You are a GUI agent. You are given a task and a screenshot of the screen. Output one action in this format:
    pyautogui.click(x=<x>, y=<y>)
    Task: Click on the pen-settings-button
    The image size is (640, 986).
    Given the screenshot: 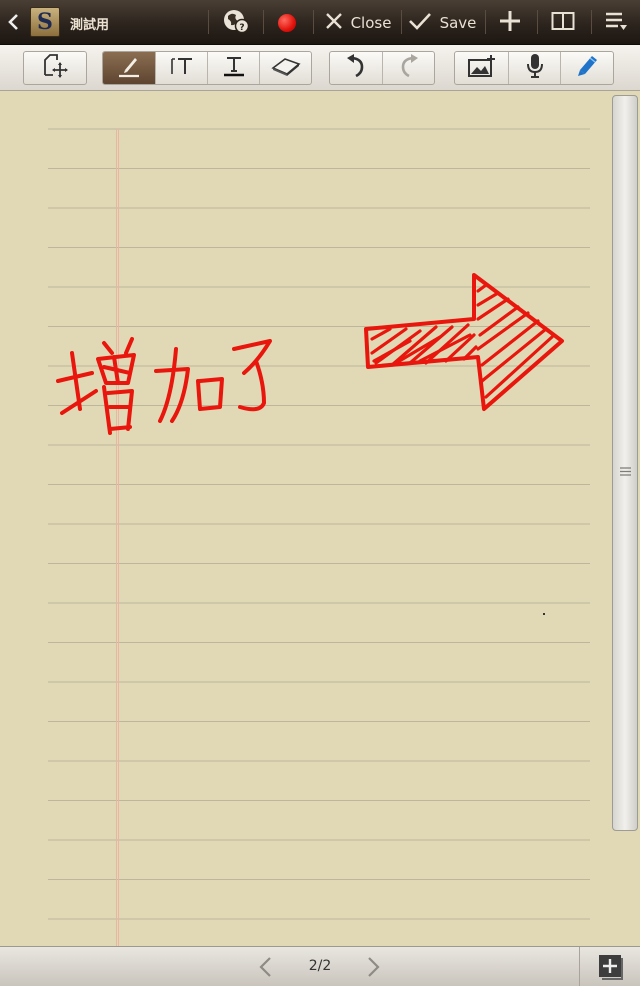 What is the action you would take?
    pyautogui.click(x=587, y=68)
    